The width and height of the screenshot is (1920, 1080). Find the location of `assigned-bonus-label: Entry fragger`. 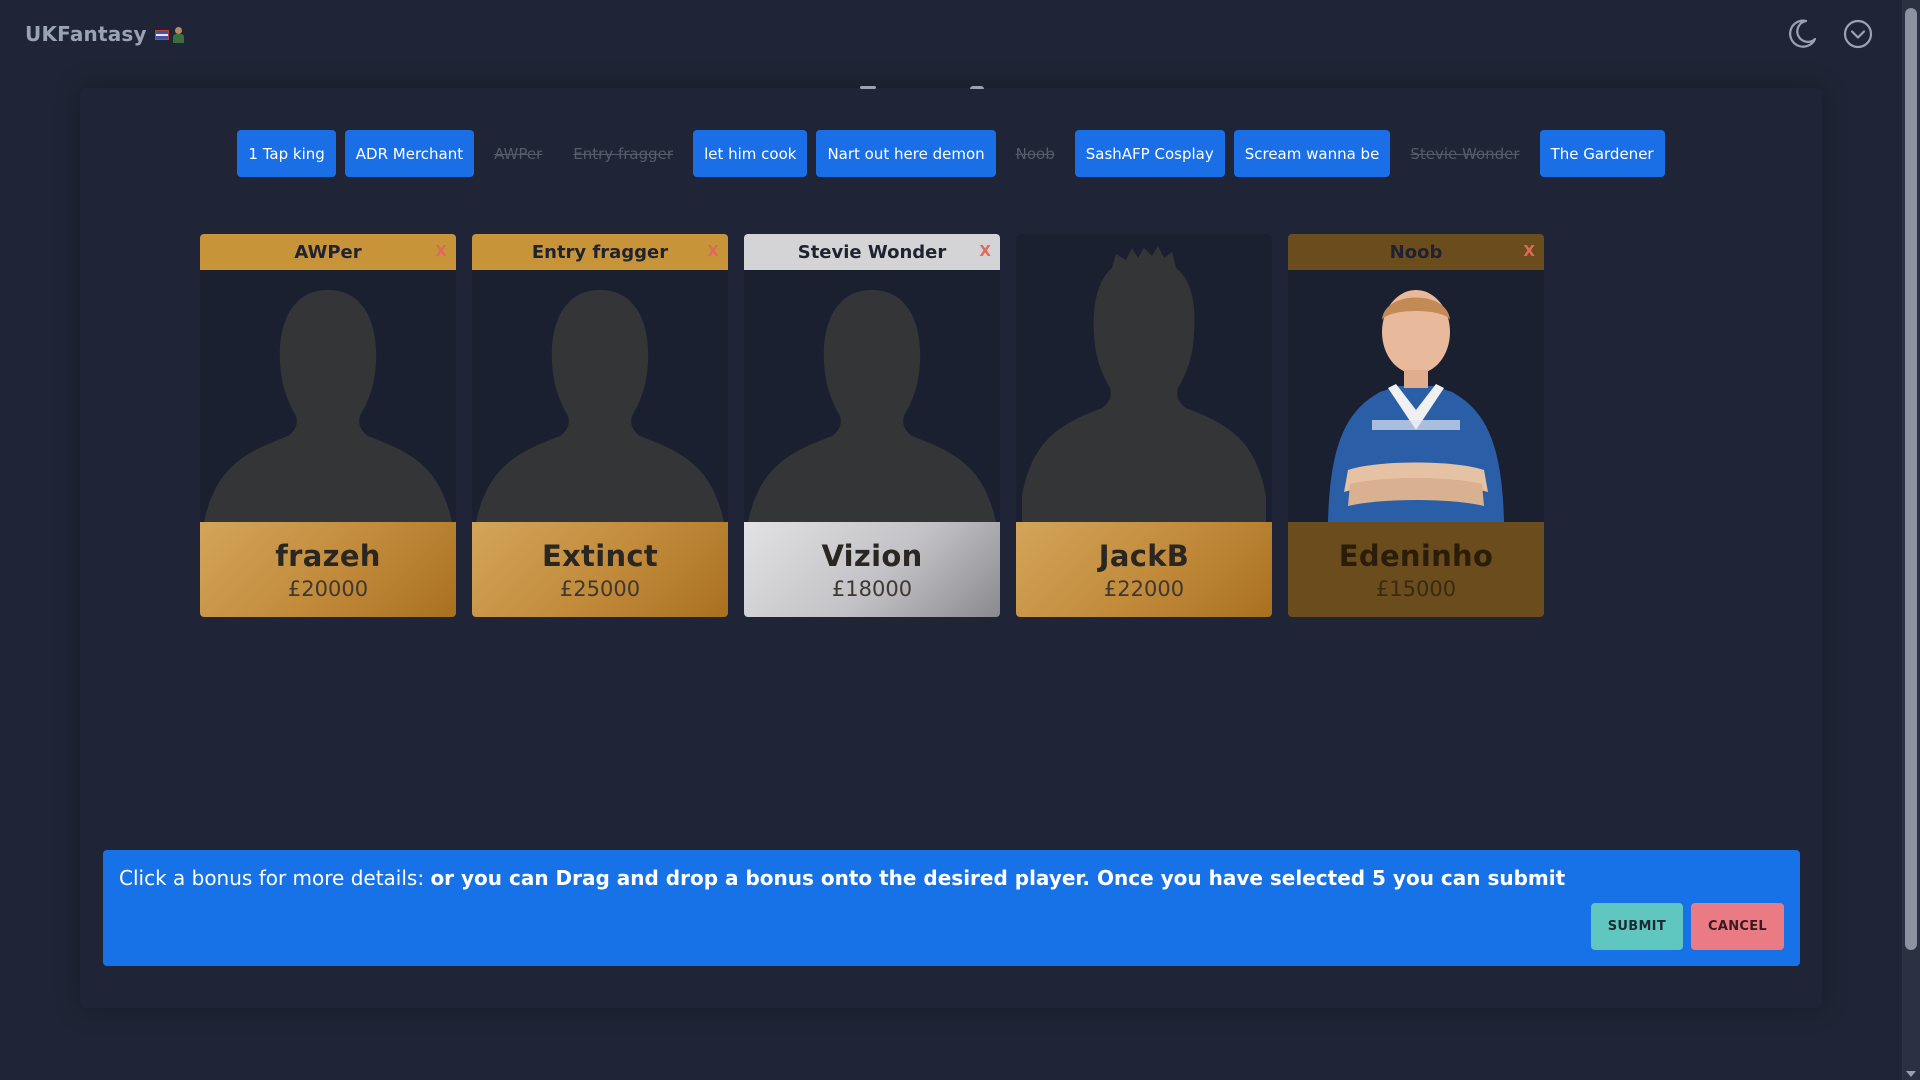

assigned-bonus-label: Entry fragger is located at coordinates (600, 252).